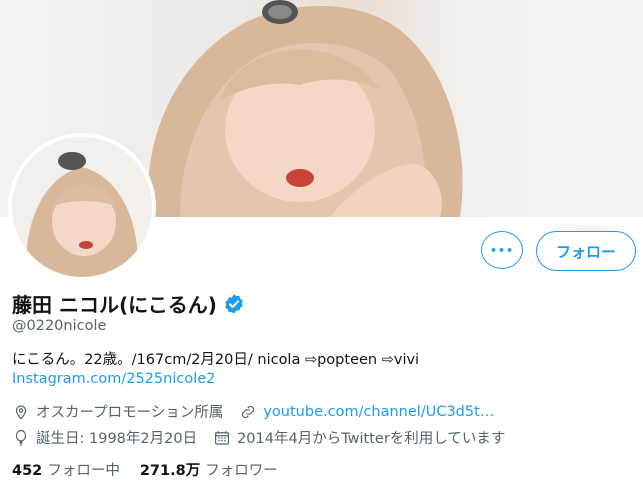 This screenshot has height=488, width=643. I want to click on profile-name-row: 藤田 ニコル(にこるん), so click(128, 303).